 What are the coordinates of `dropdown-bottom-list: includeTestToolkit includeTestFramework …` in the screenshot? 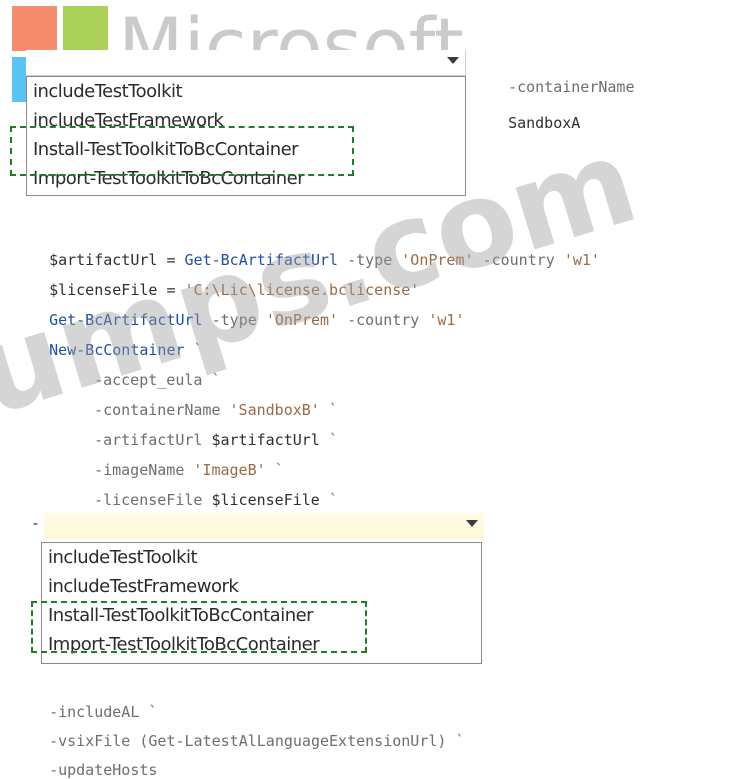 It's located at (261, 603).